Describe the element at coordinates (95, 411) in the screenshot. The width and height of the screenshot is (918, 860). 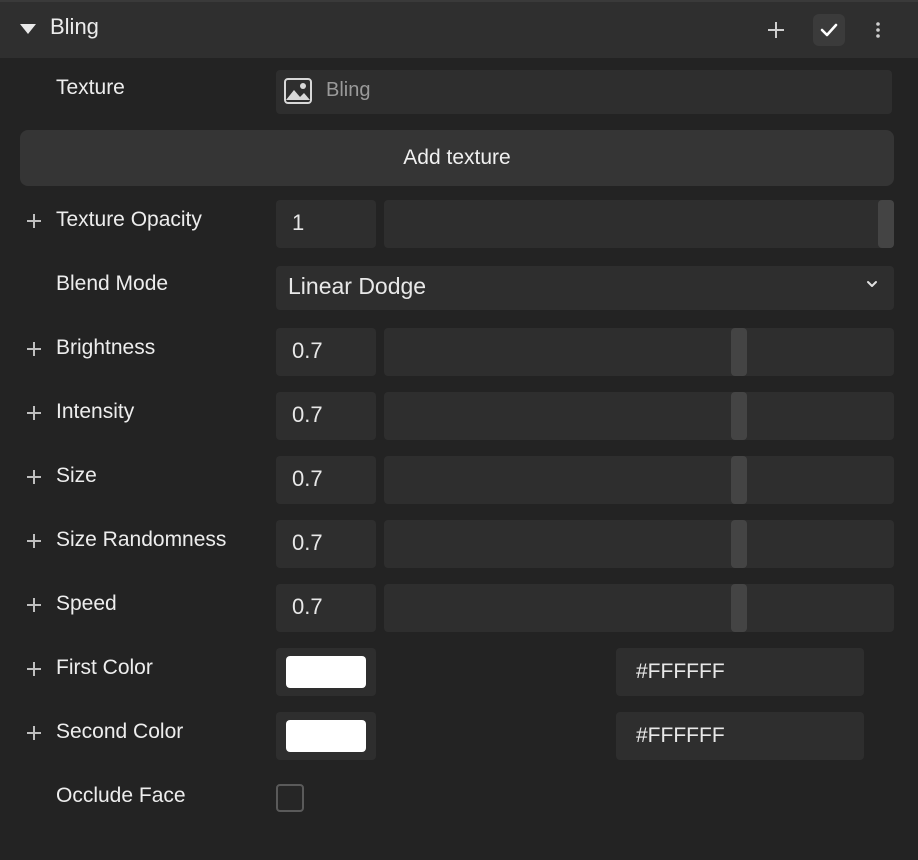
I see `intensity-label: Intensity` at that location.